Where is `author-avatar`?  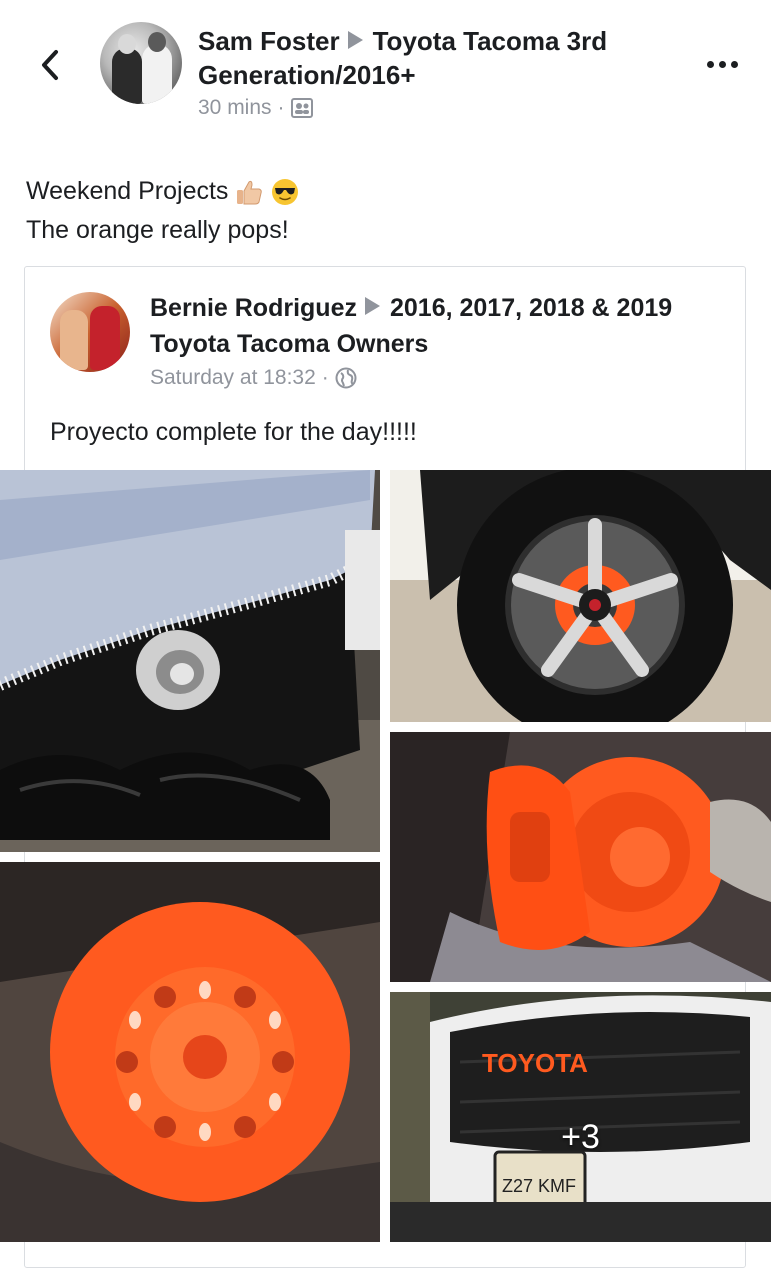 author-avatar is located at coordinates (141, 63).